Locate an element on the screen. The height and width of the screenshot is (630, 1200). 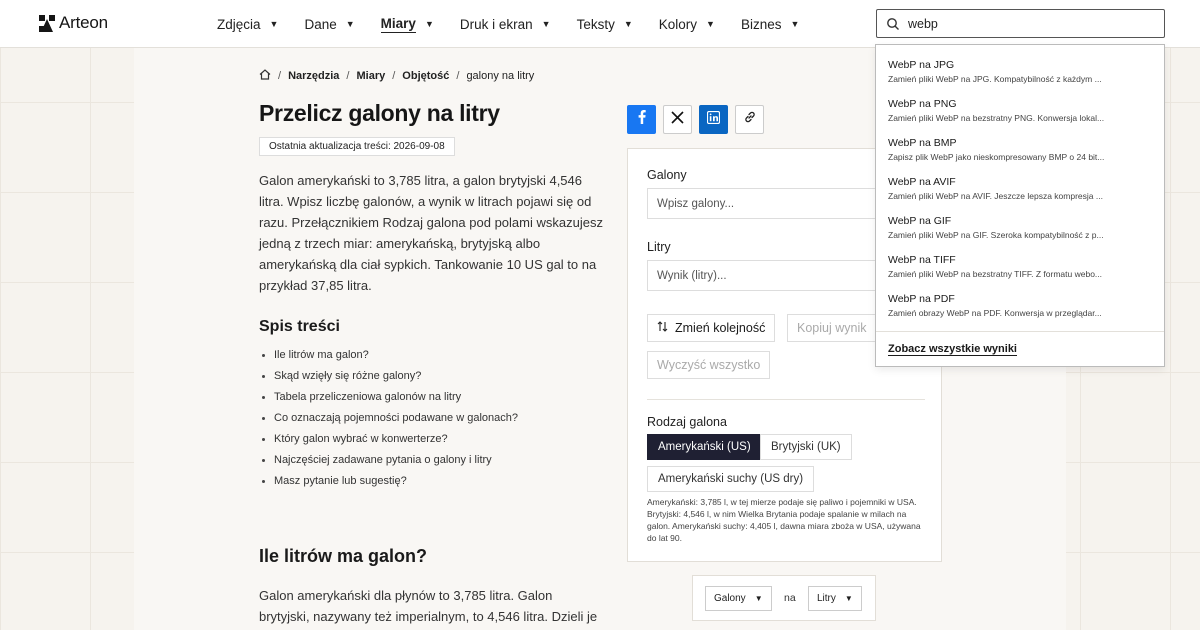
link-icon is located at coordinates (750, 119).